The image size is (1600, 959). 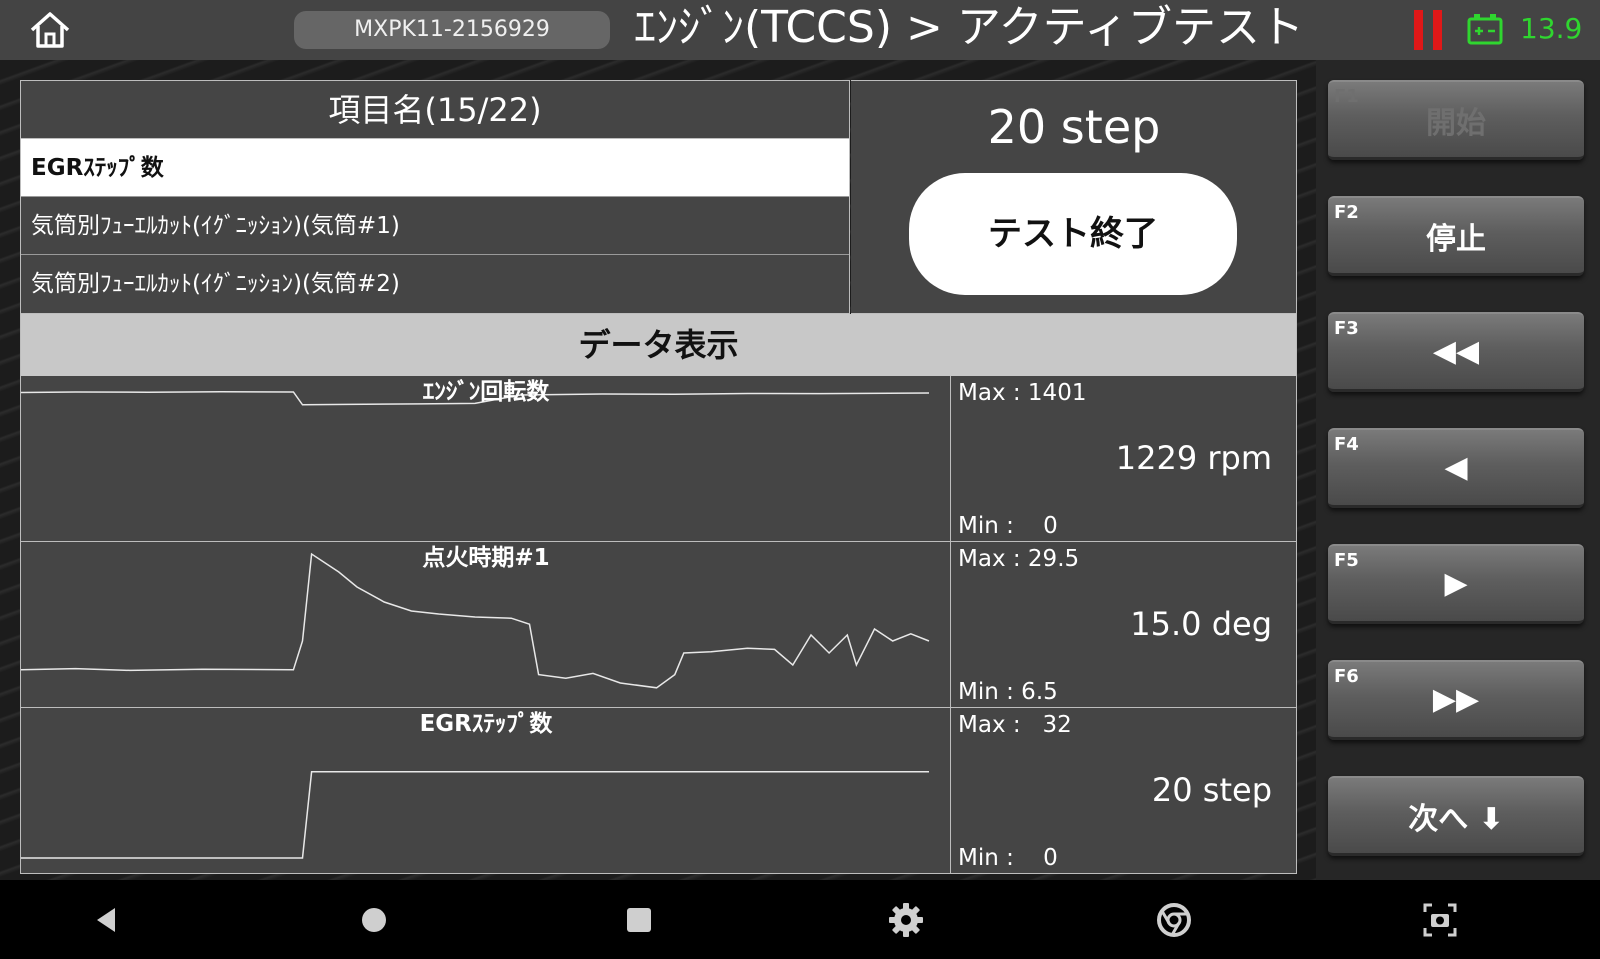 I want to click on nav-back-button, so click(x=106, y=920).